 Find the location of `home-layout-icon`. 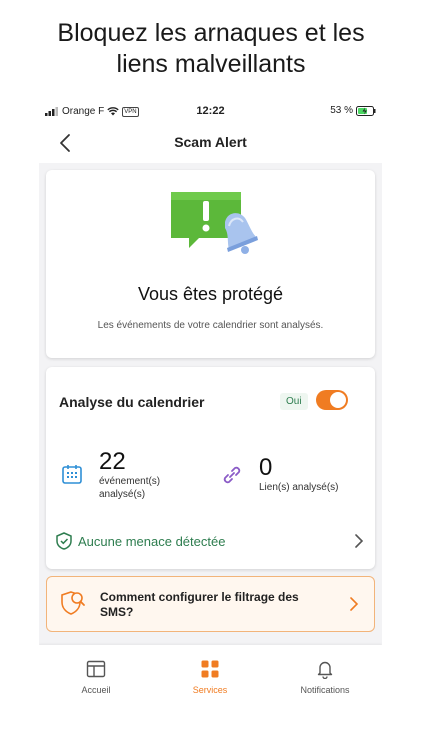

home-layout-icon is located at coordinates (96, 669).